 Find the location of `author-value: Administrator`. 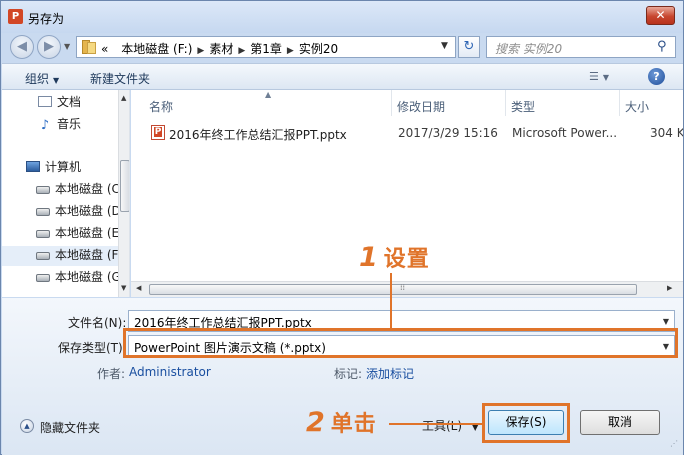

author-value: Administrator is located at coordinates (170, 372).